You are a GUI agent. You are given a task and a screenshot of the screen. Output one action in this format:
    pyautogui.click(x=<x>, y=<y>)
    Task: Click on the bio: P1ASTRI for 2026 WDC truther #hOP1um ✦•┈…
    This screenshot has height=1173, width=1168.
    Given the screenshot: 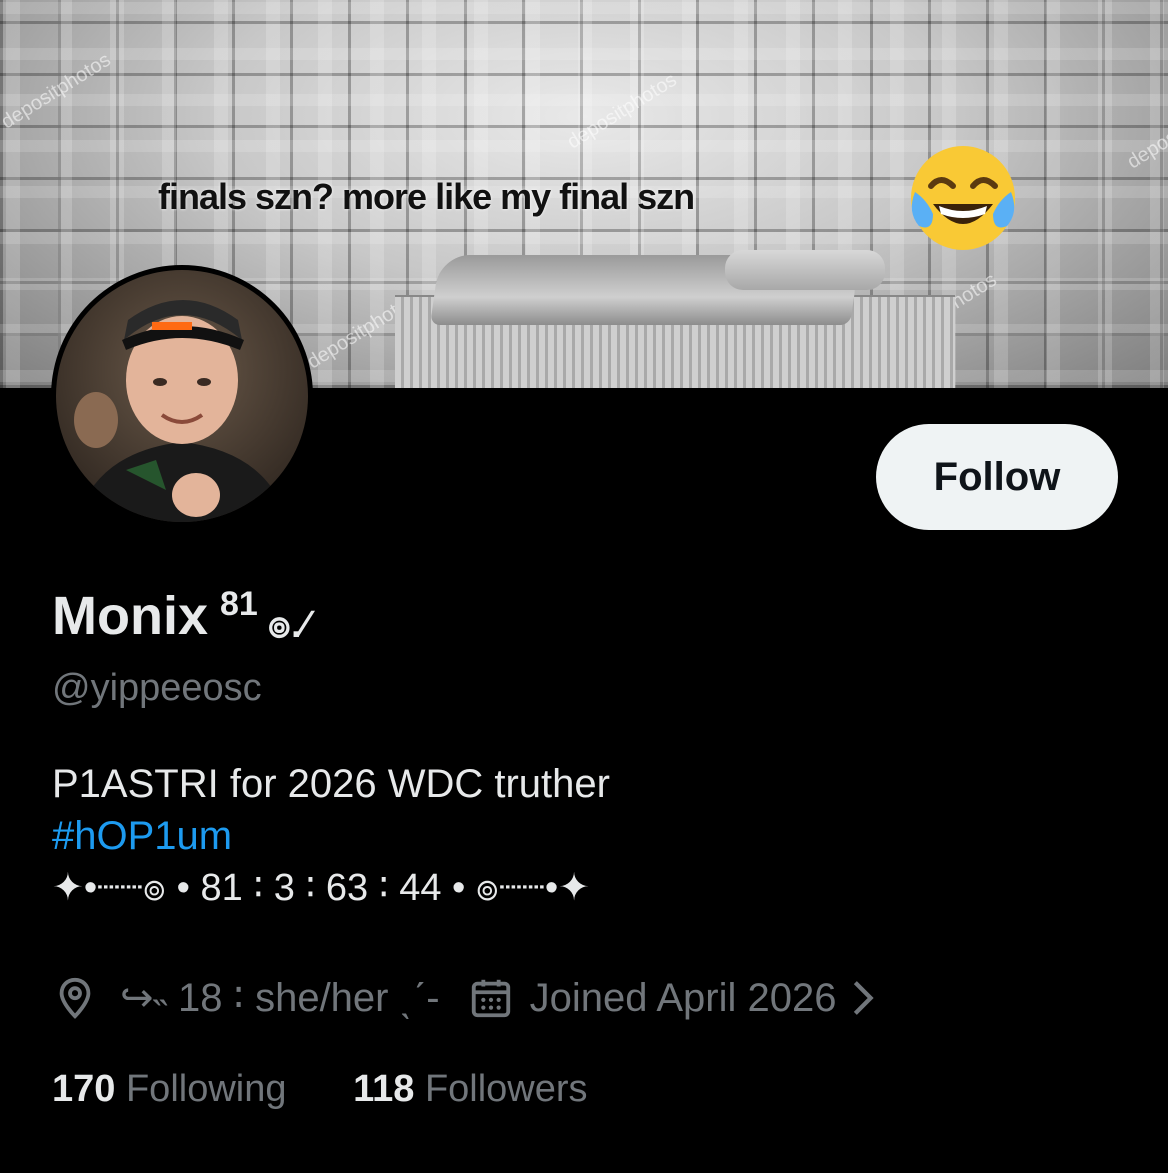 What is the action you would take?
    pyautogui.click(x=331, y=836)
    